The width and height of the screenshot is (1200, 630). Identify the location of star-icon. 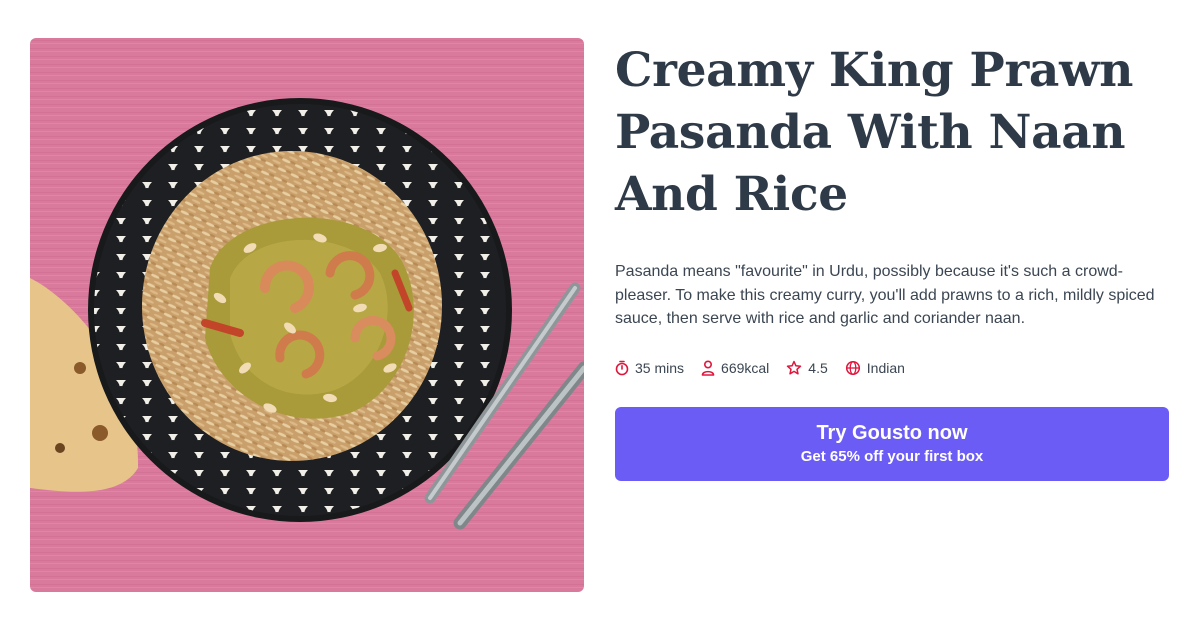
(794, 367).